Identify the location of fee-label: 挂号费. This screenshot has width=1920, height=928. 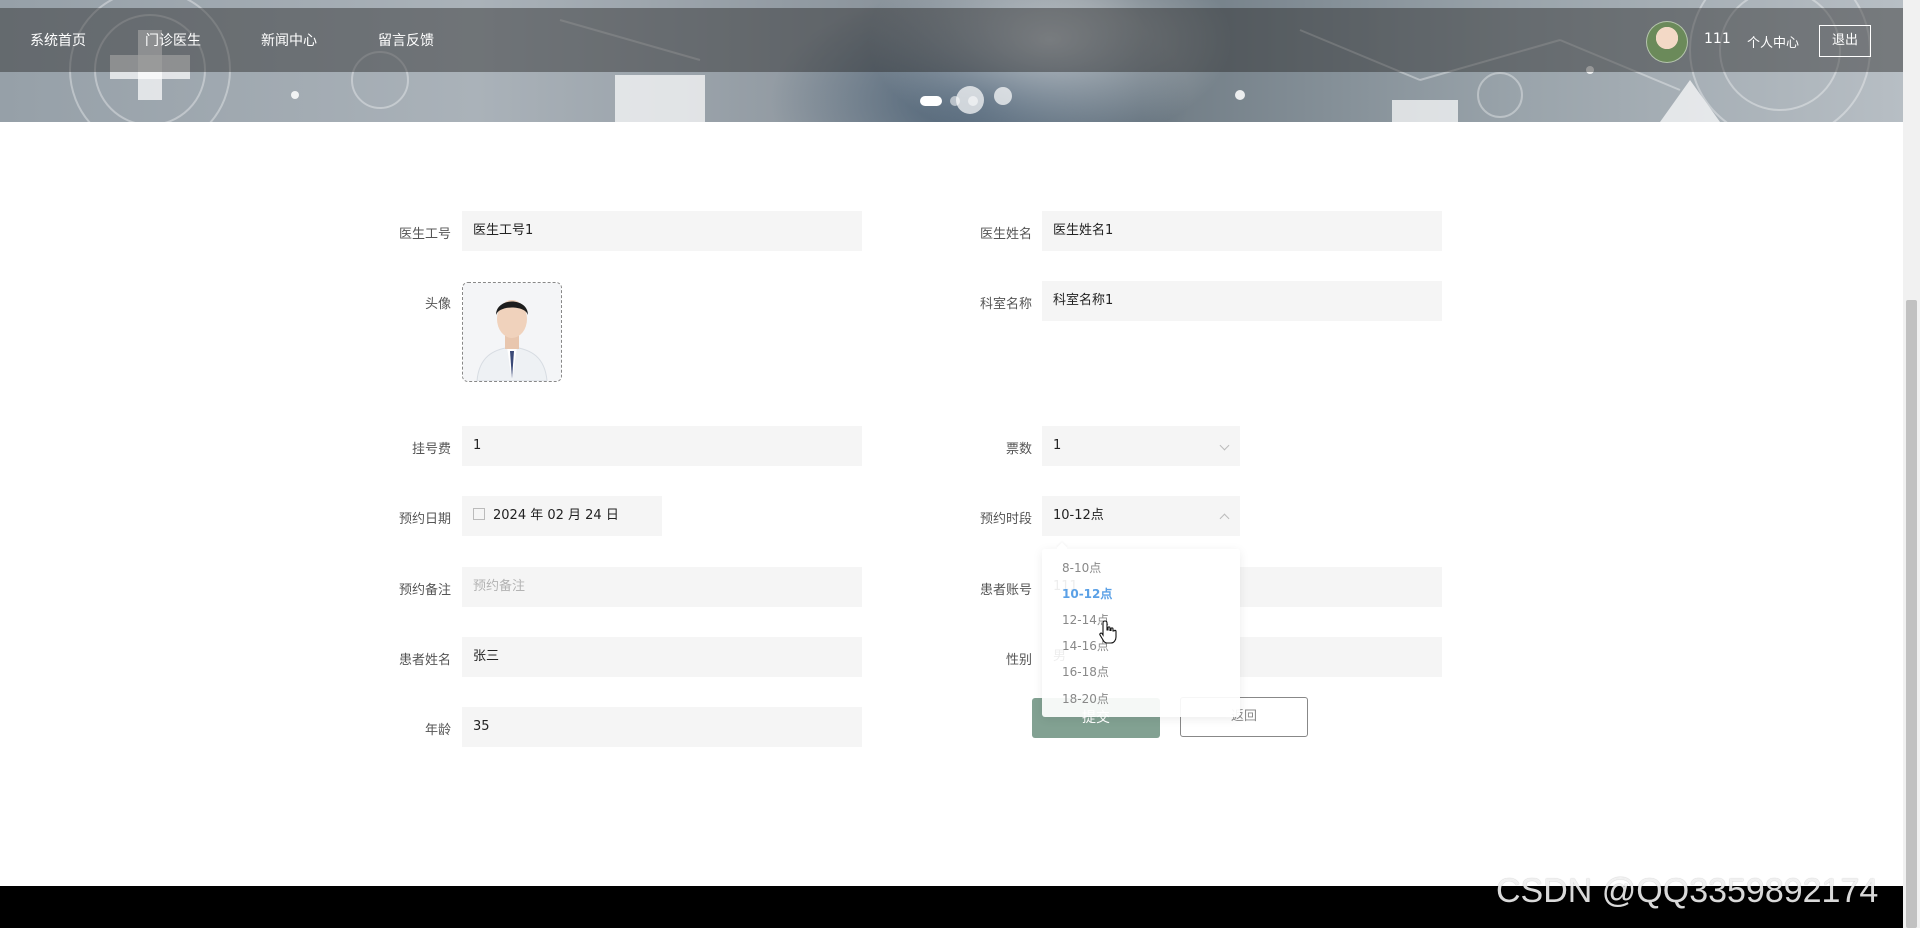
(431, 449).